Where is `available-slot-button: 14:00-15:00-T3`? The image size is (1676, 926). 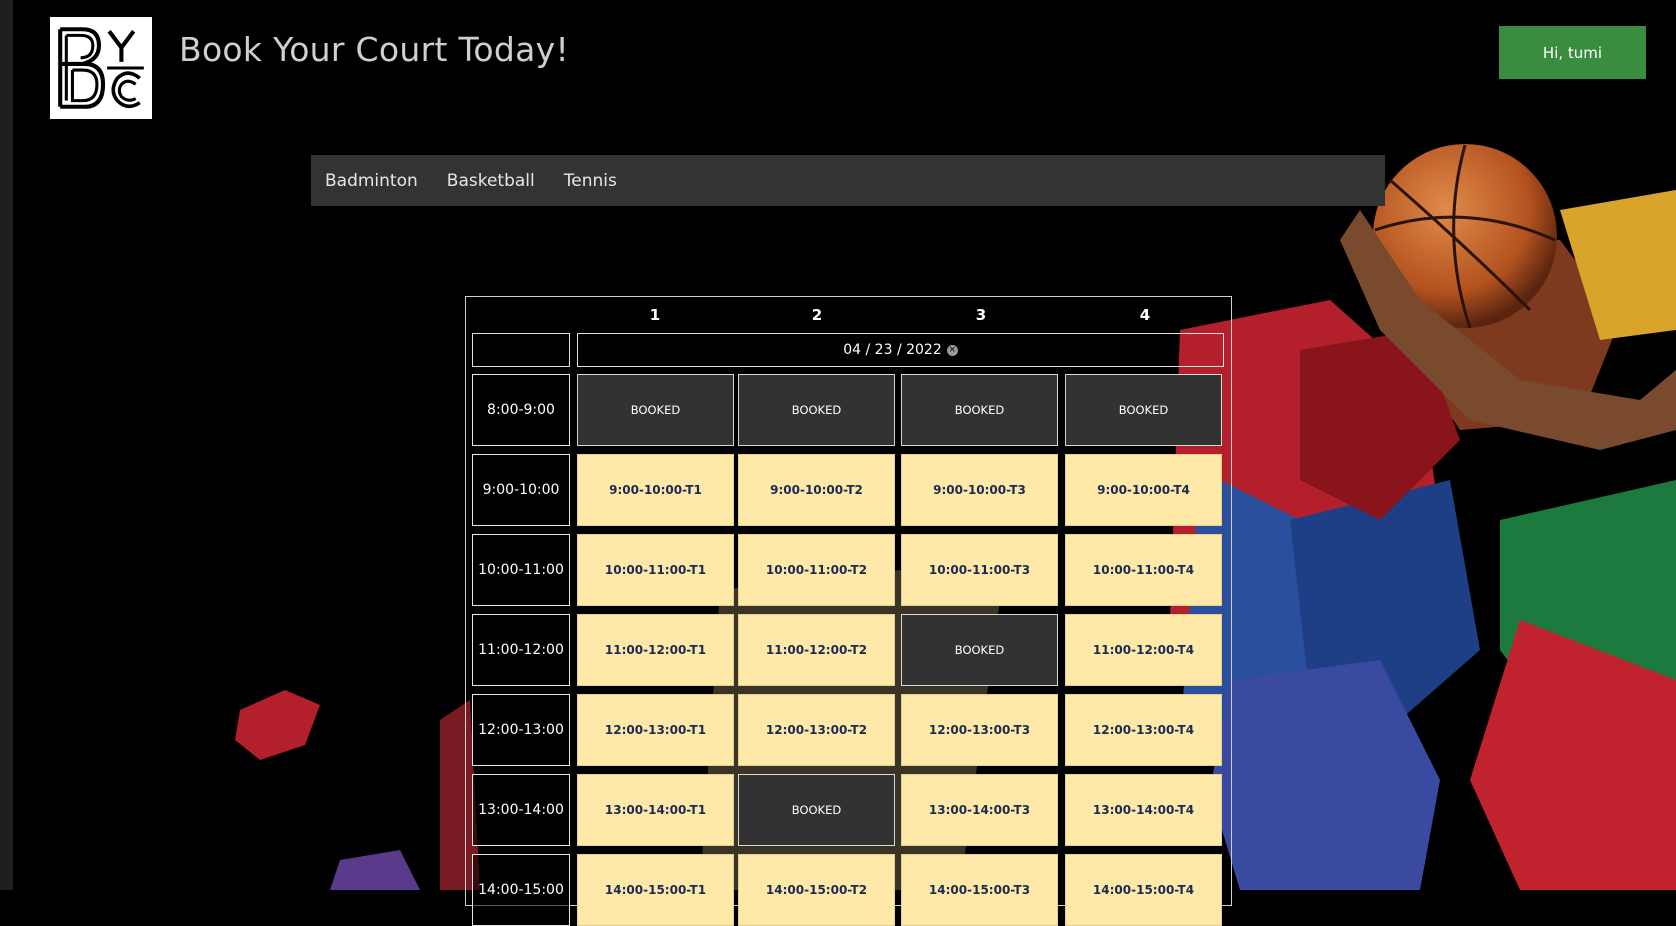
available-slot-button: 14:00-15:00-T3 is located at coordinates (979, 890).